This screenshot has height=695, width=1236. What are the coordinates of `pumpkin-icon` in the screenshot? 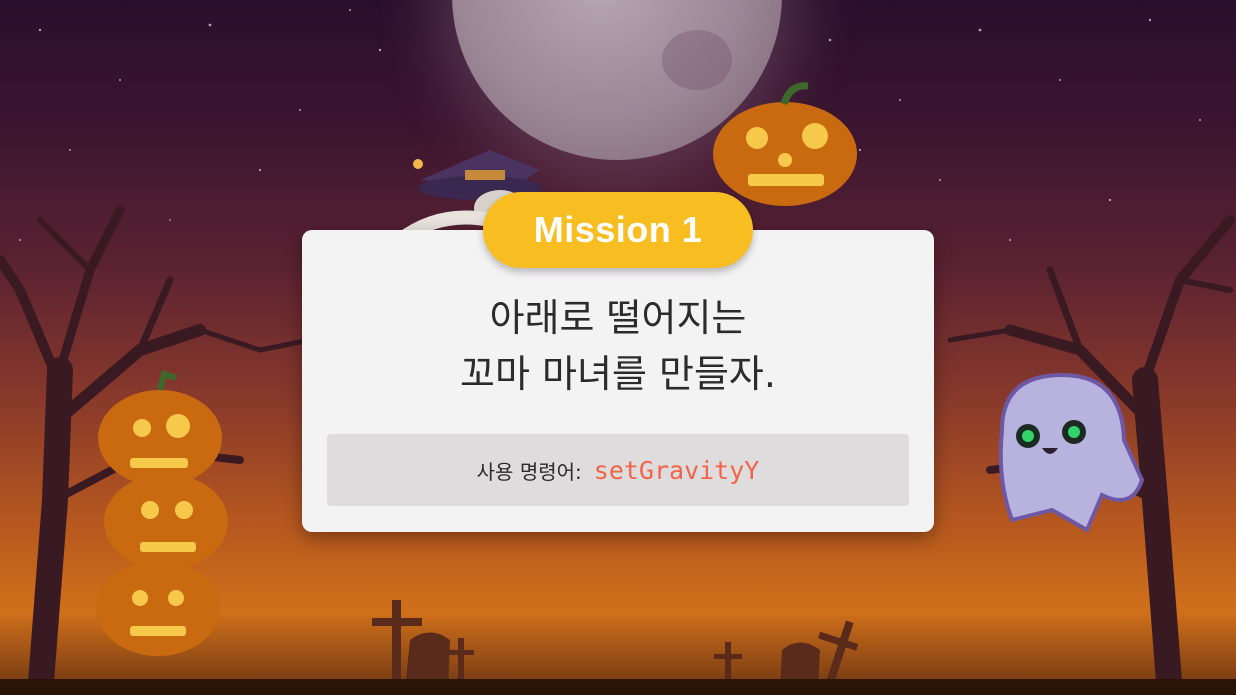 It's located at (785, 144).